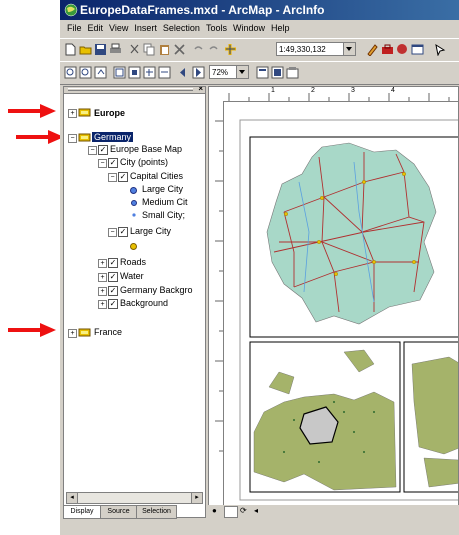 This screenshot has height=535, width=459. Describe the element at coordinates (280, 28) in the screenshot. I see `menu-help: Help` at that location.